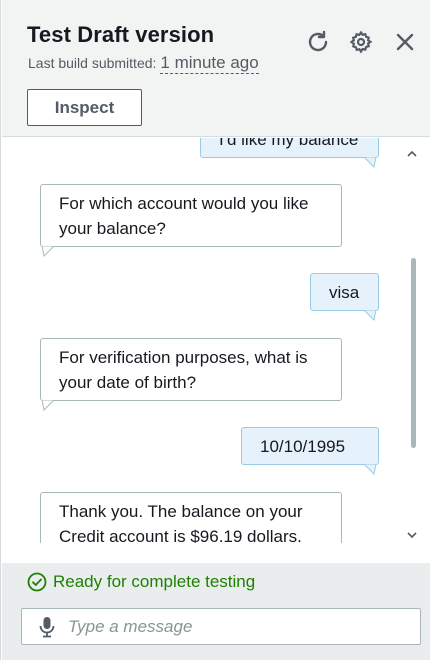 This screenshot has width=430, height=660. I want to click on subtitle-label: Last build submitted:, so click(92, 63).